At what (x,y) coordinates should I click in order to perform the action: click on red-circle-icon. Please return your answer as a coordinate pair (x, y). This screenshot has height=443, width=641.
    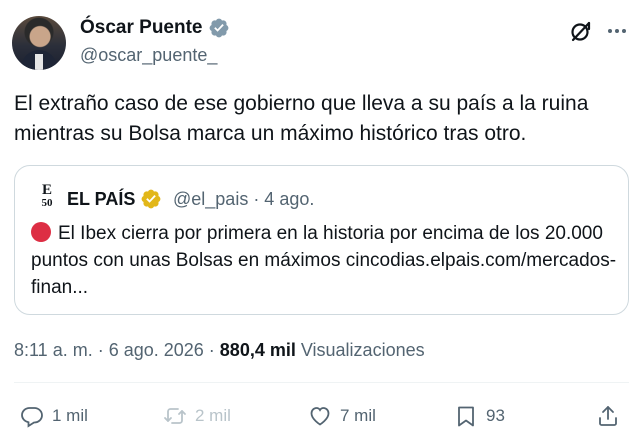
    Looking at the image, I should click on (41, 232).